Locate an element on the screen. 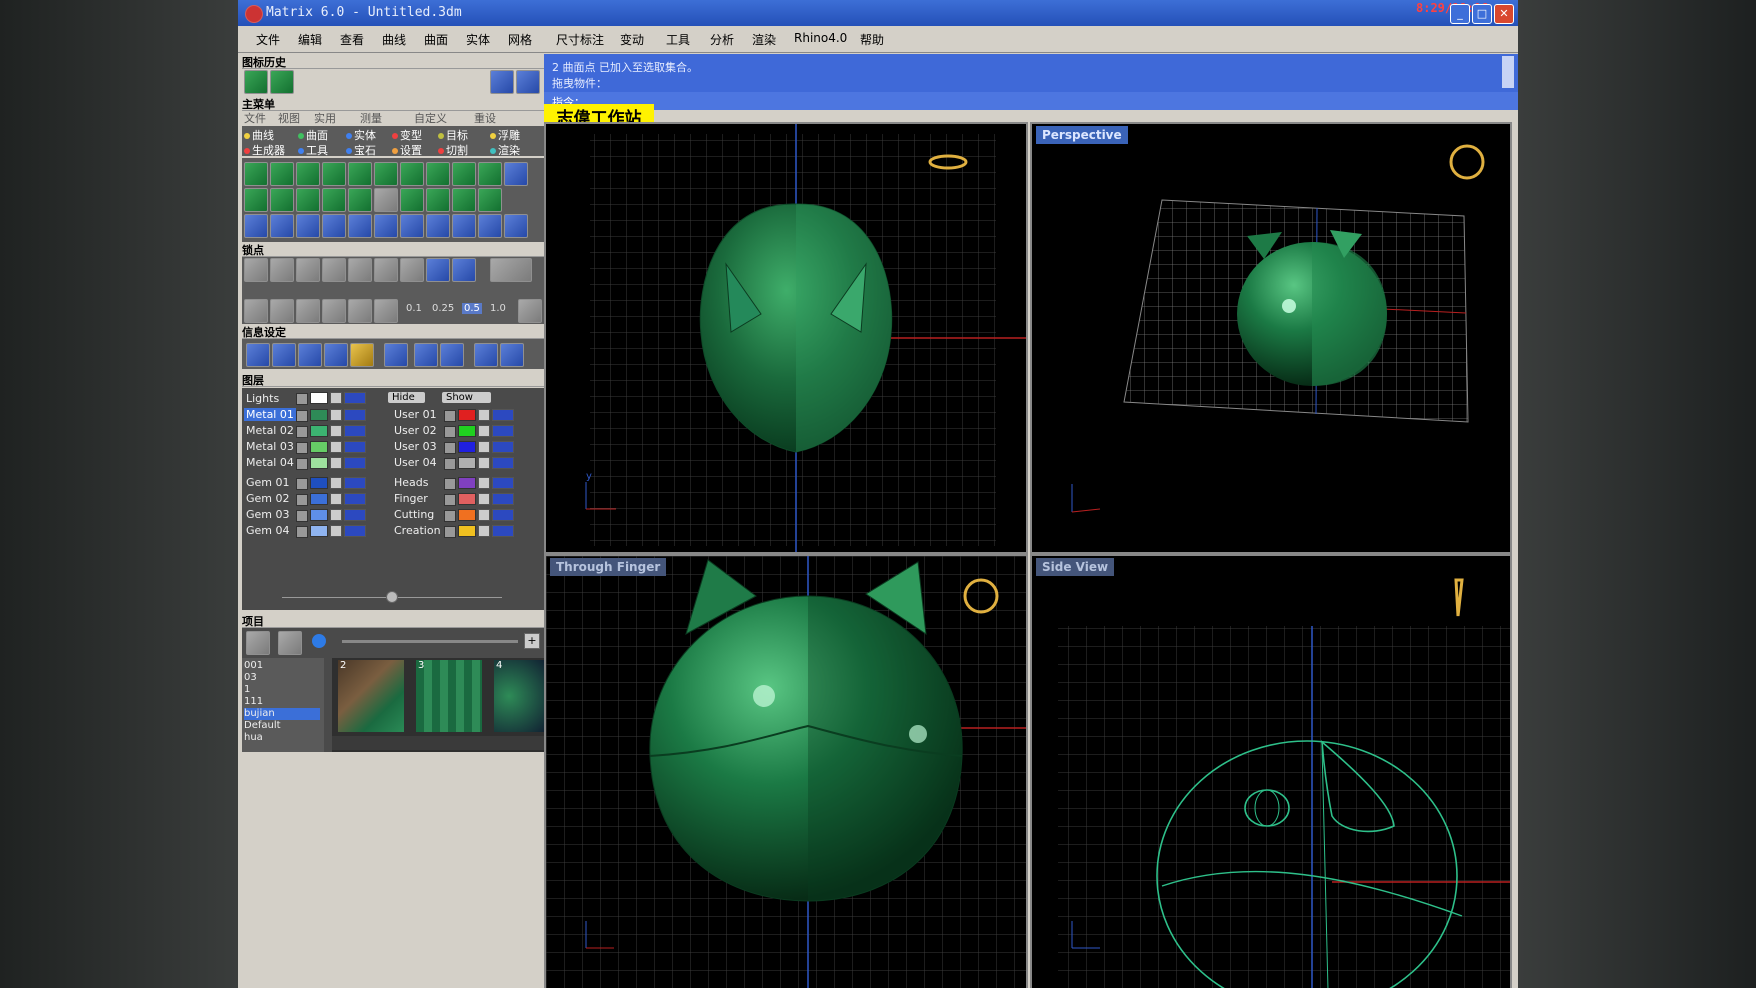 This screenshot has width=1756, height=988. thumbnail-image is located at coordinates (371, 696).